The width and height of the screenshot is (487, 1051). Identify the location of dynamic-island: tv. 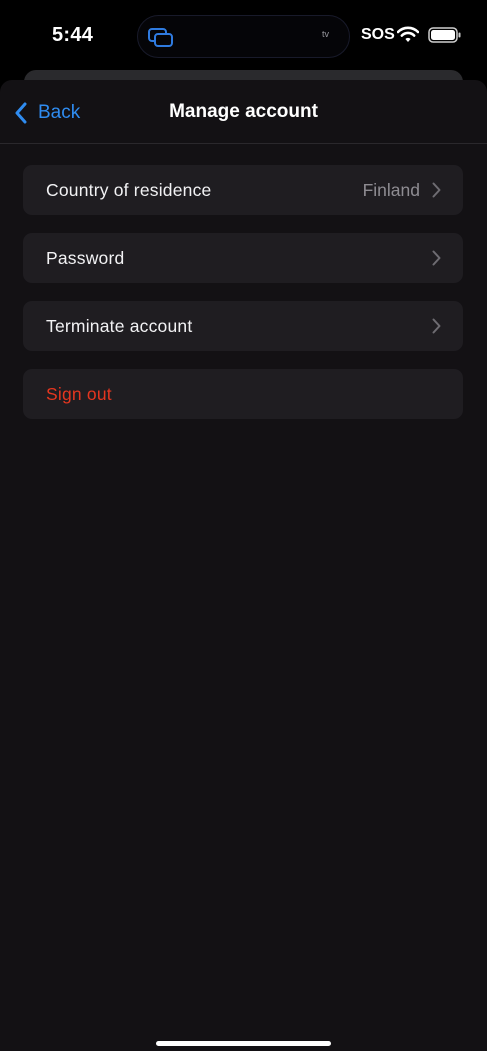
(243, 36).